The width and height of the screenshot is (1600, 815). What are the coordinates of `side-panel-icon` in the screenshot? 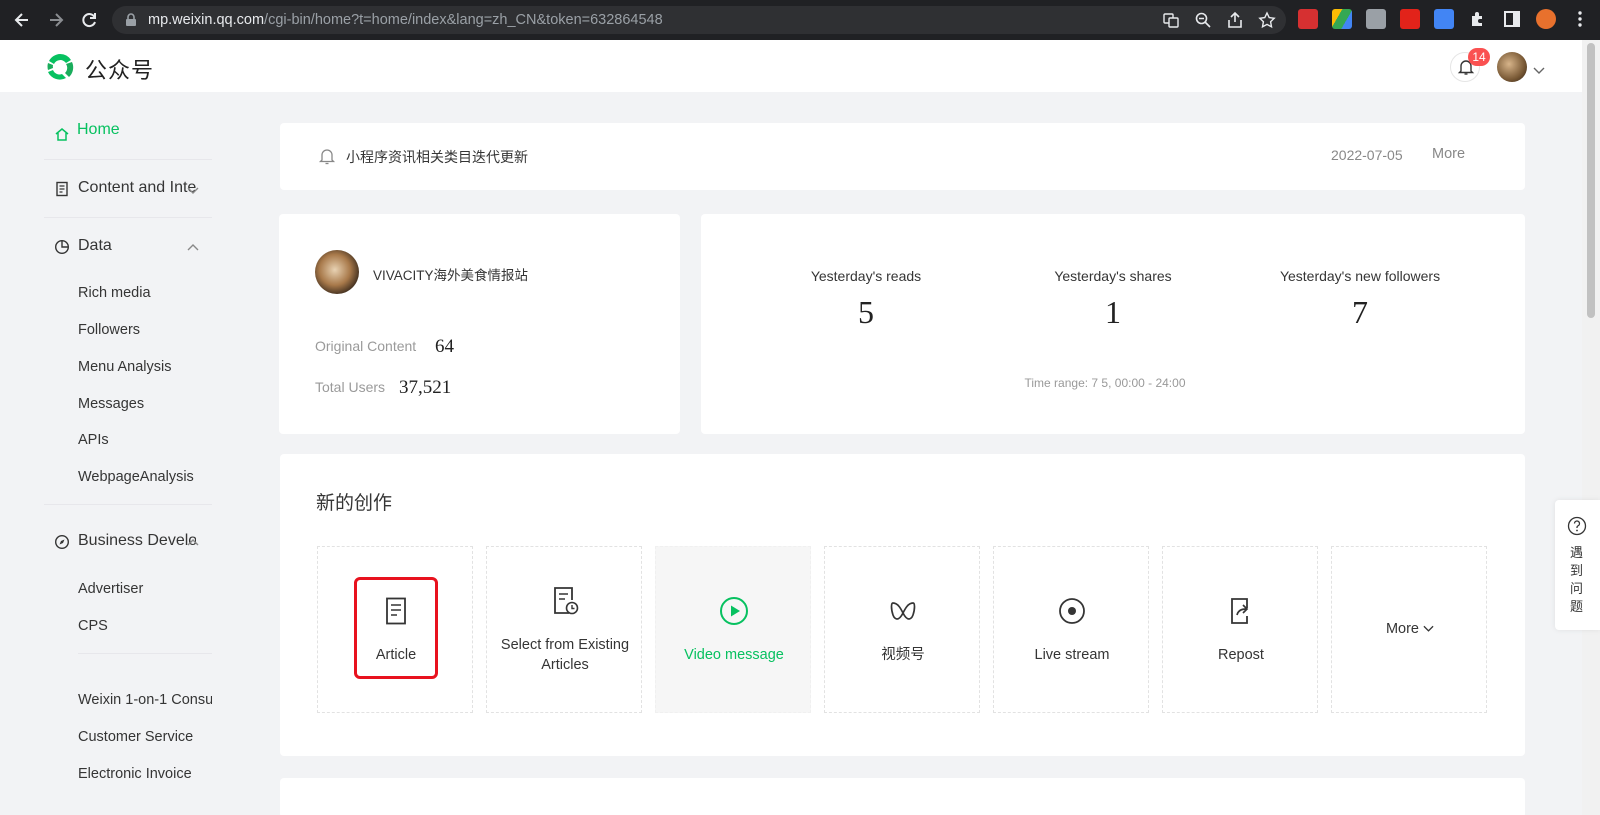 It's located at (1512, 19).